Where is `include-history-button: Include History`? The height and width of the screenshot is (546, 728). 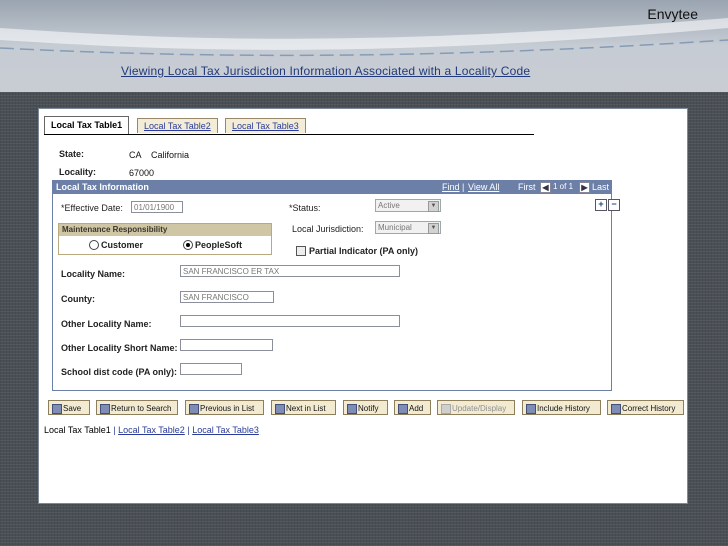
include-history-button: Include History is located at coordinates (561, 407).